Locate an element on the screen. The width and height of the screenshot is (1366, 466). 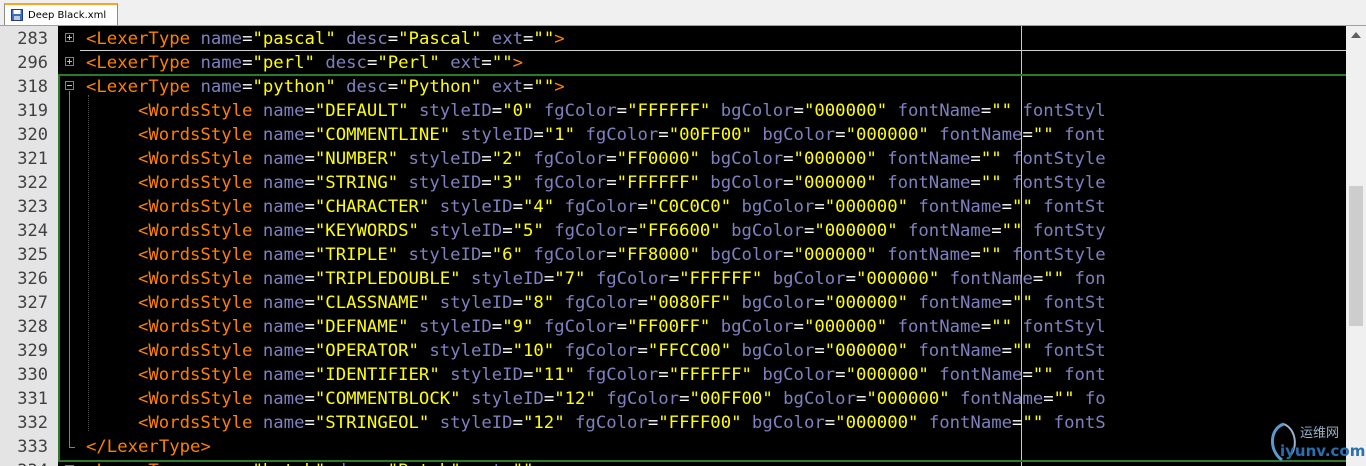
xml-tag: <LexerType is located at coordinates (138, 87).